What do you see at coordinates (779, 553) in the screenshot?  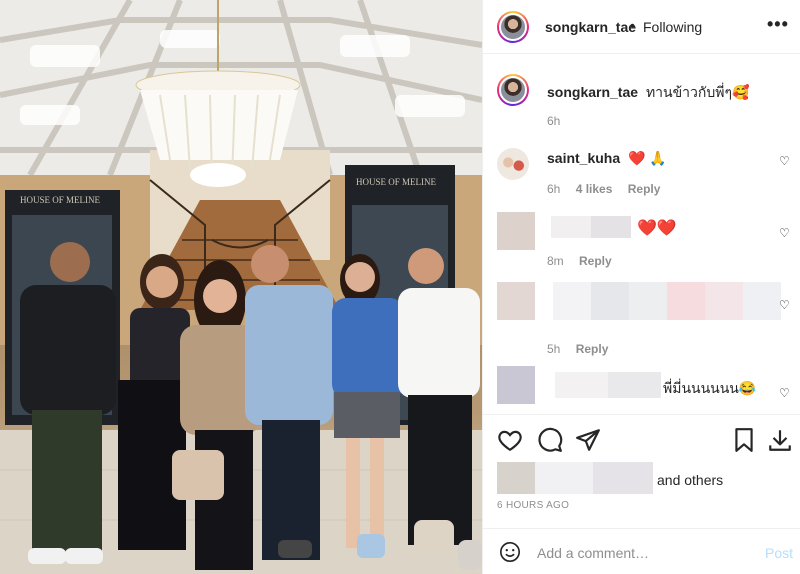 I see `post-comment-button: Post` at bounding box center [779, 553].